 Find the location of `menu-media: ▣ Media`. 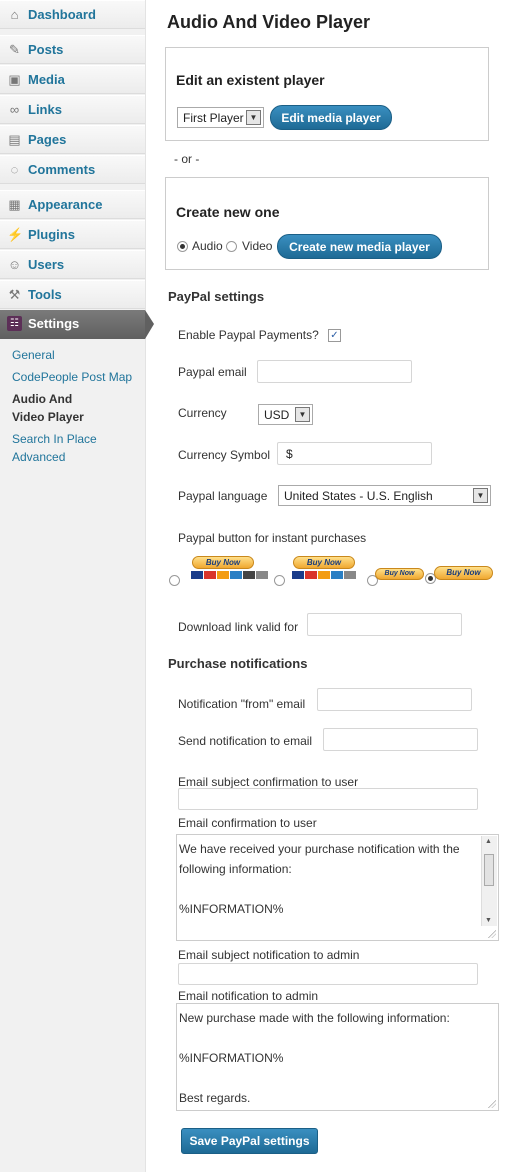

menu-media: ▣ Media is located at coordinates (72, 79).